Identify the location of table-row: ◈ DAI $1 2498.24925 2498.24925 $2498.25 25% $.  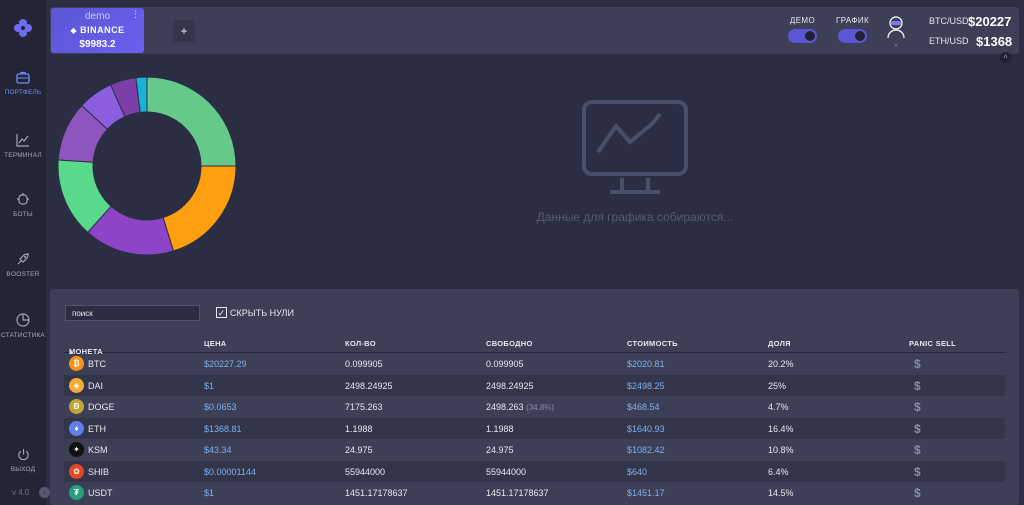
(534, 385).